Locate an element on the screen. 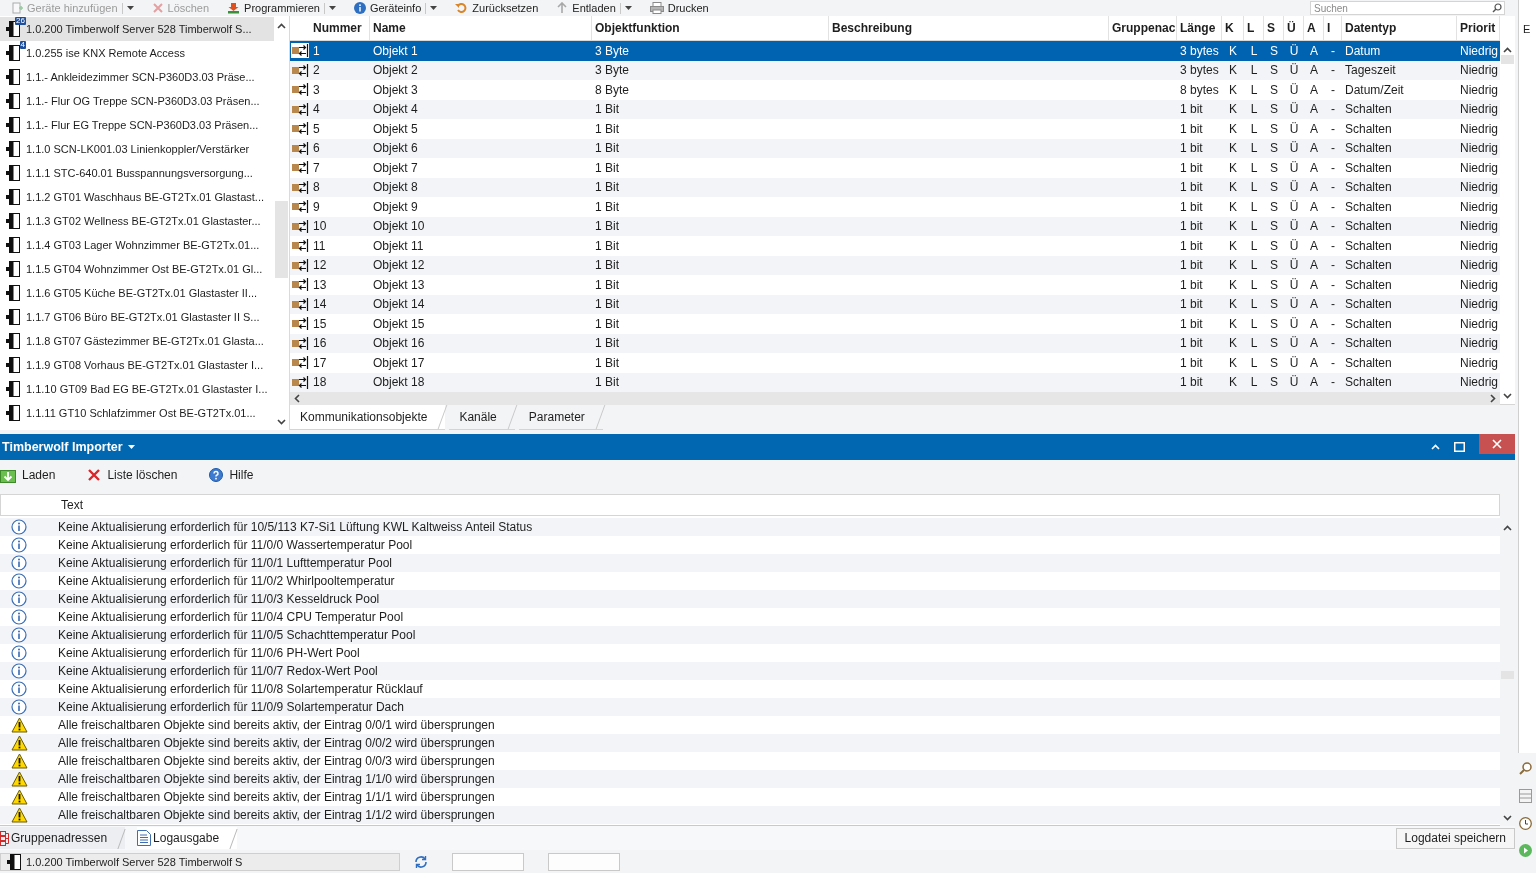  device-select: 1.0.200 Timberwolf Server 528 Timberwolf S is located at coordinates (200, 861).